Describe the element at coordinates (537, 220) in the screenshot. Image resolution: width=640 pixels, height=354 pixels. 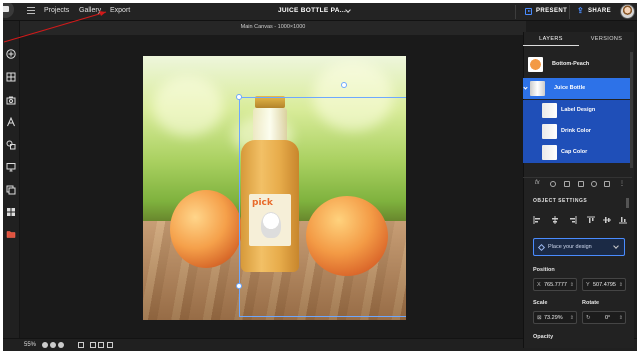
I see `align-left-icon` at that location.